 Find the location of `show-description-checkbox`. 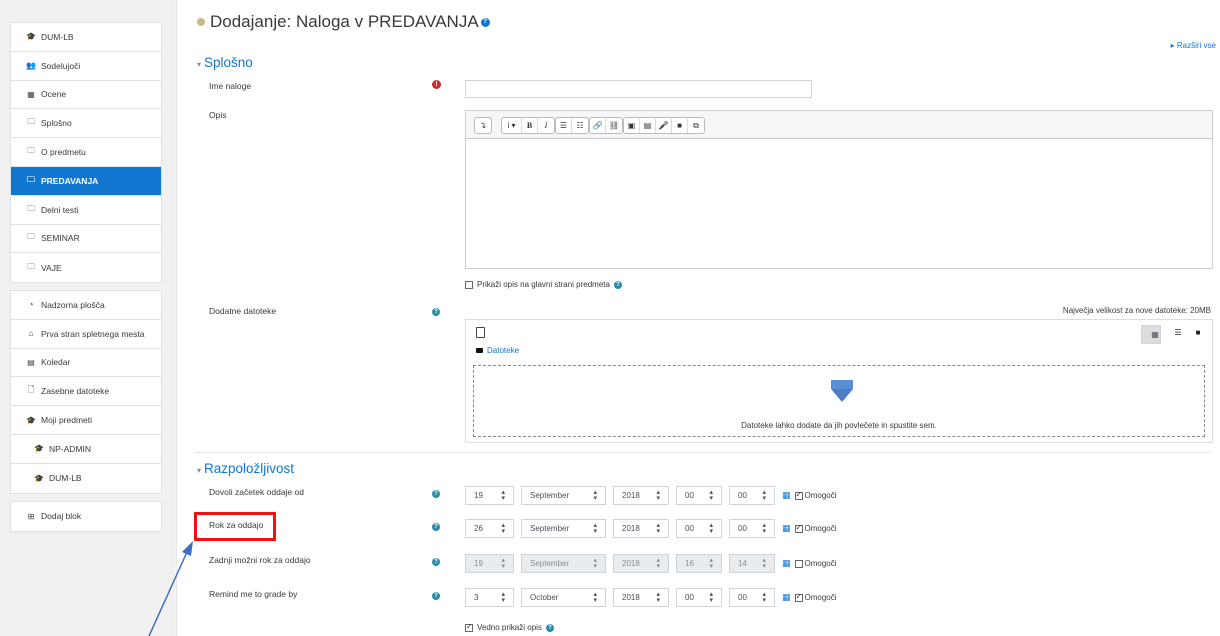

show-description-checkbox is located at coordinates (469, 284).